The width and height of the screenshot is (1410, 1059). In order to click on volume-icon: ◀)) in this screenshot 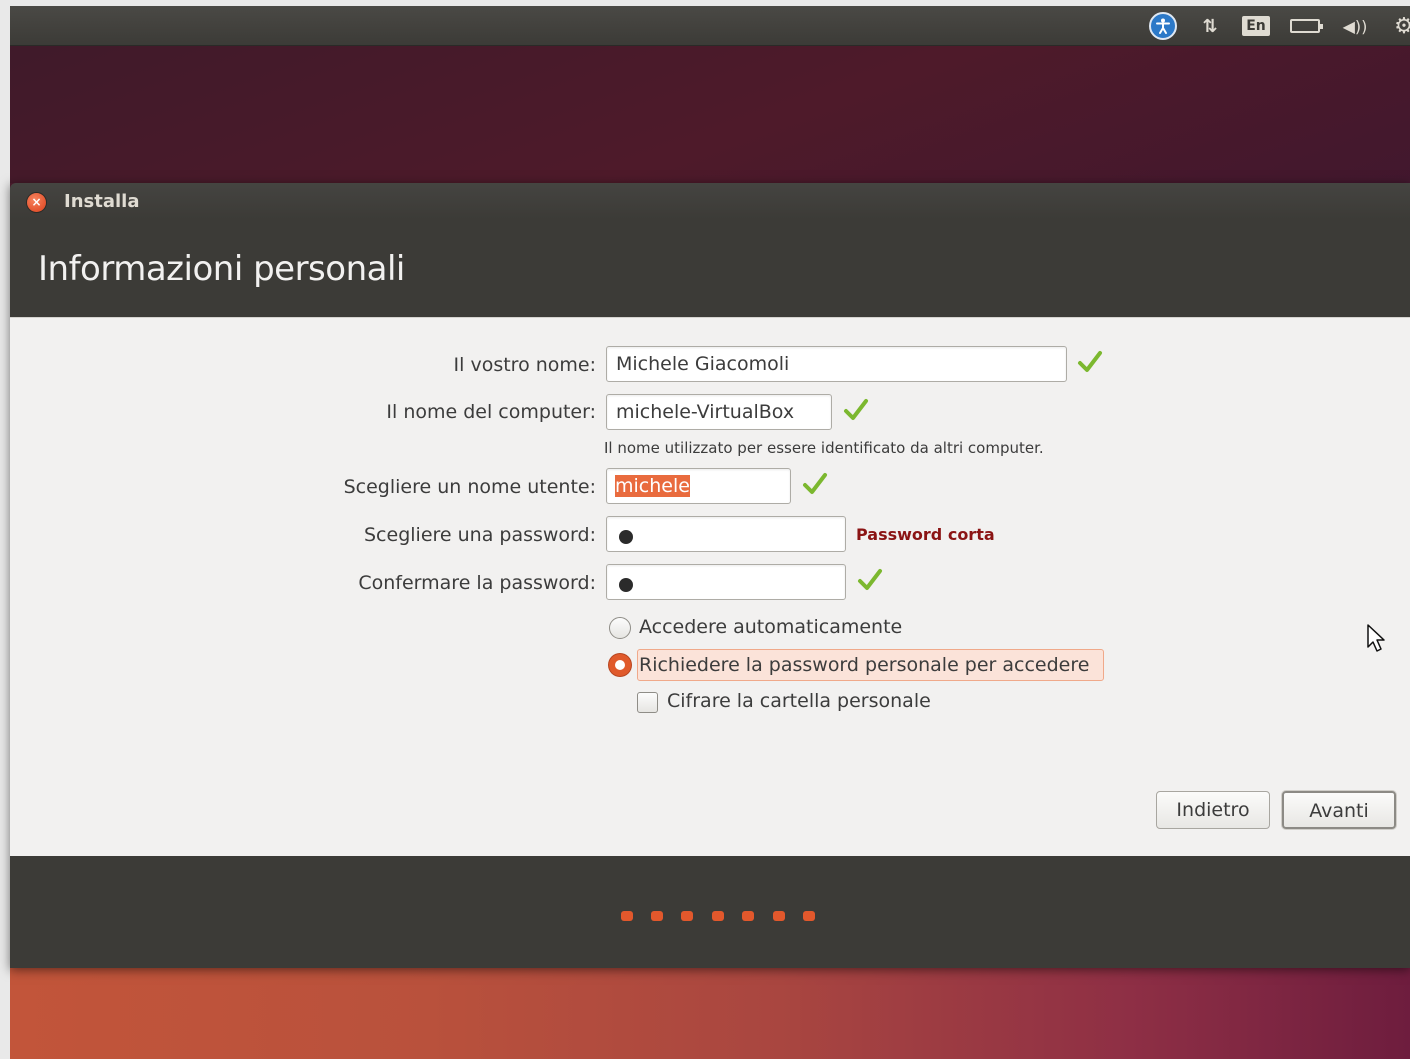, I will do `click(1355, 26)`.